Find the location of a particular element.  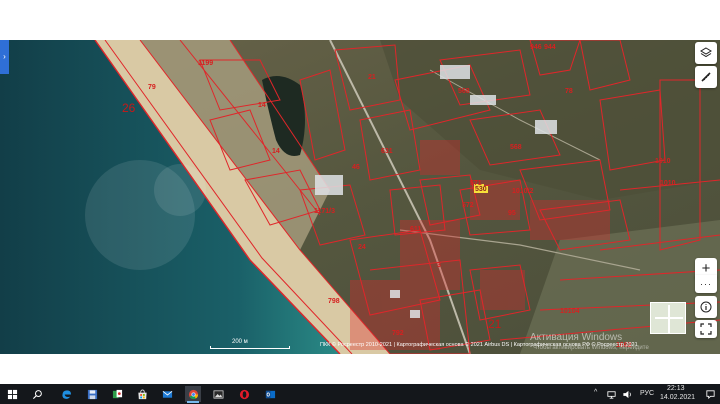

ruler-icon is located at coordinates (706, 77).